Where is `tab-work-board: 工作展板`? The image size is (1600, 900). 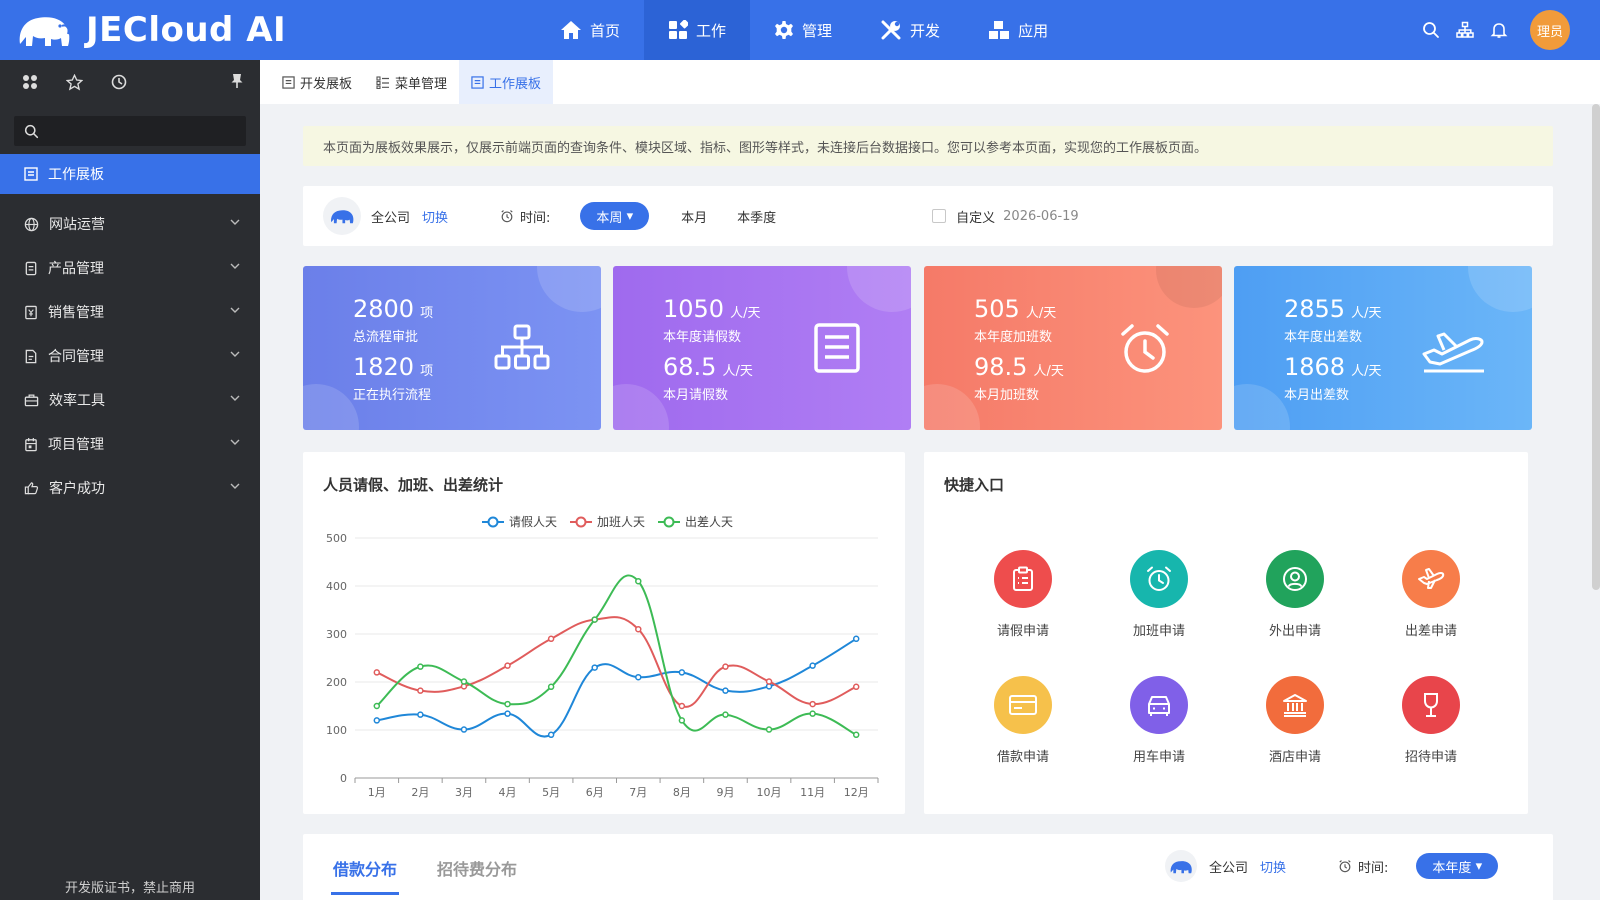
tab-work-board: 工作展板 is located at coordinates (506, 82).